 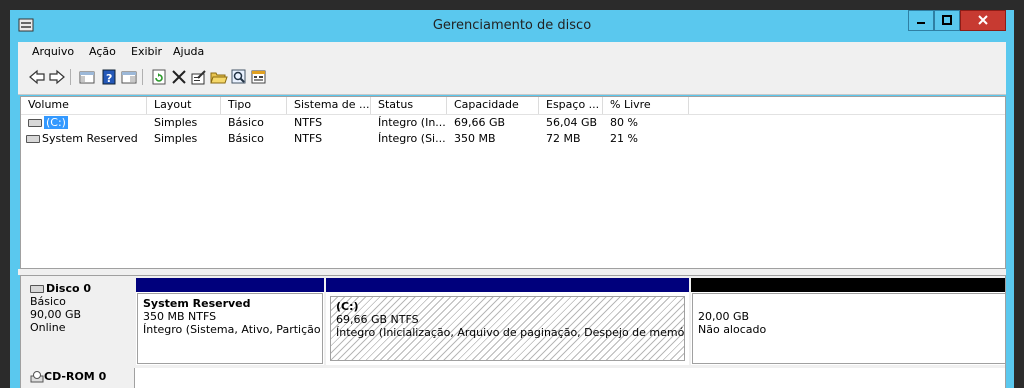 I want to click on properties-icon, so click(x=199, y=77).